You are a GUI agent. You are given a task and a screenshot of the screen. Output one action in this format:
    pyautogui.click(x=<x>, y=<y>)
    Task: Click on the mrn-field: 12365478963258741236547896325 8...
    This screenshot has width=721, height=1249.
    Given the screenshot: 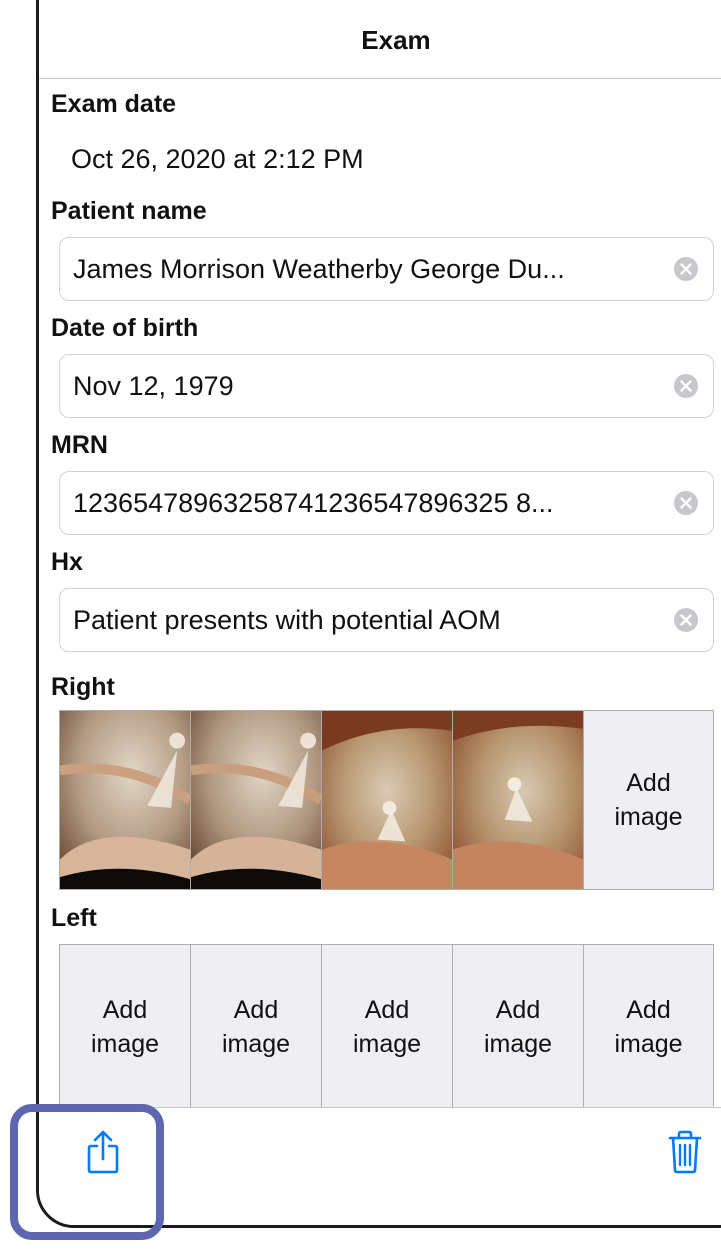 What is the action you would take?
    pyautogui.click(x=386, y=503)
    